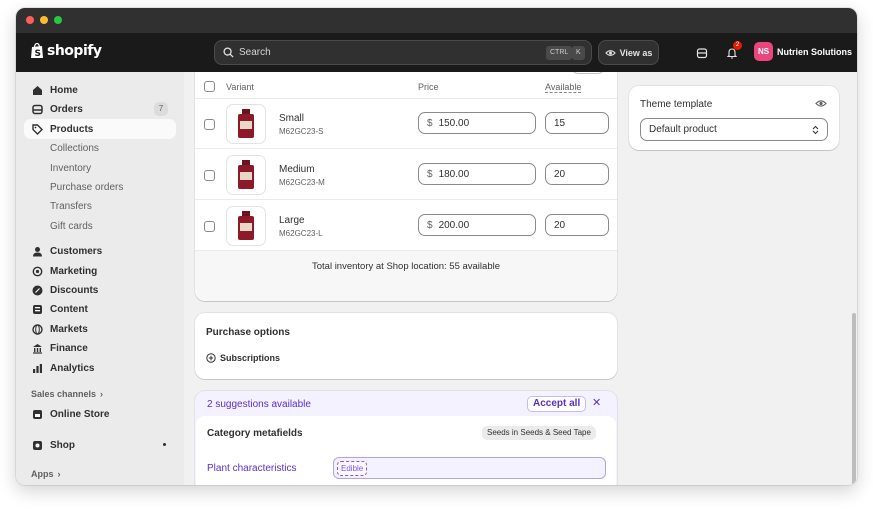  I want to click on dismiss-icon: ✕, so click(596, 402).